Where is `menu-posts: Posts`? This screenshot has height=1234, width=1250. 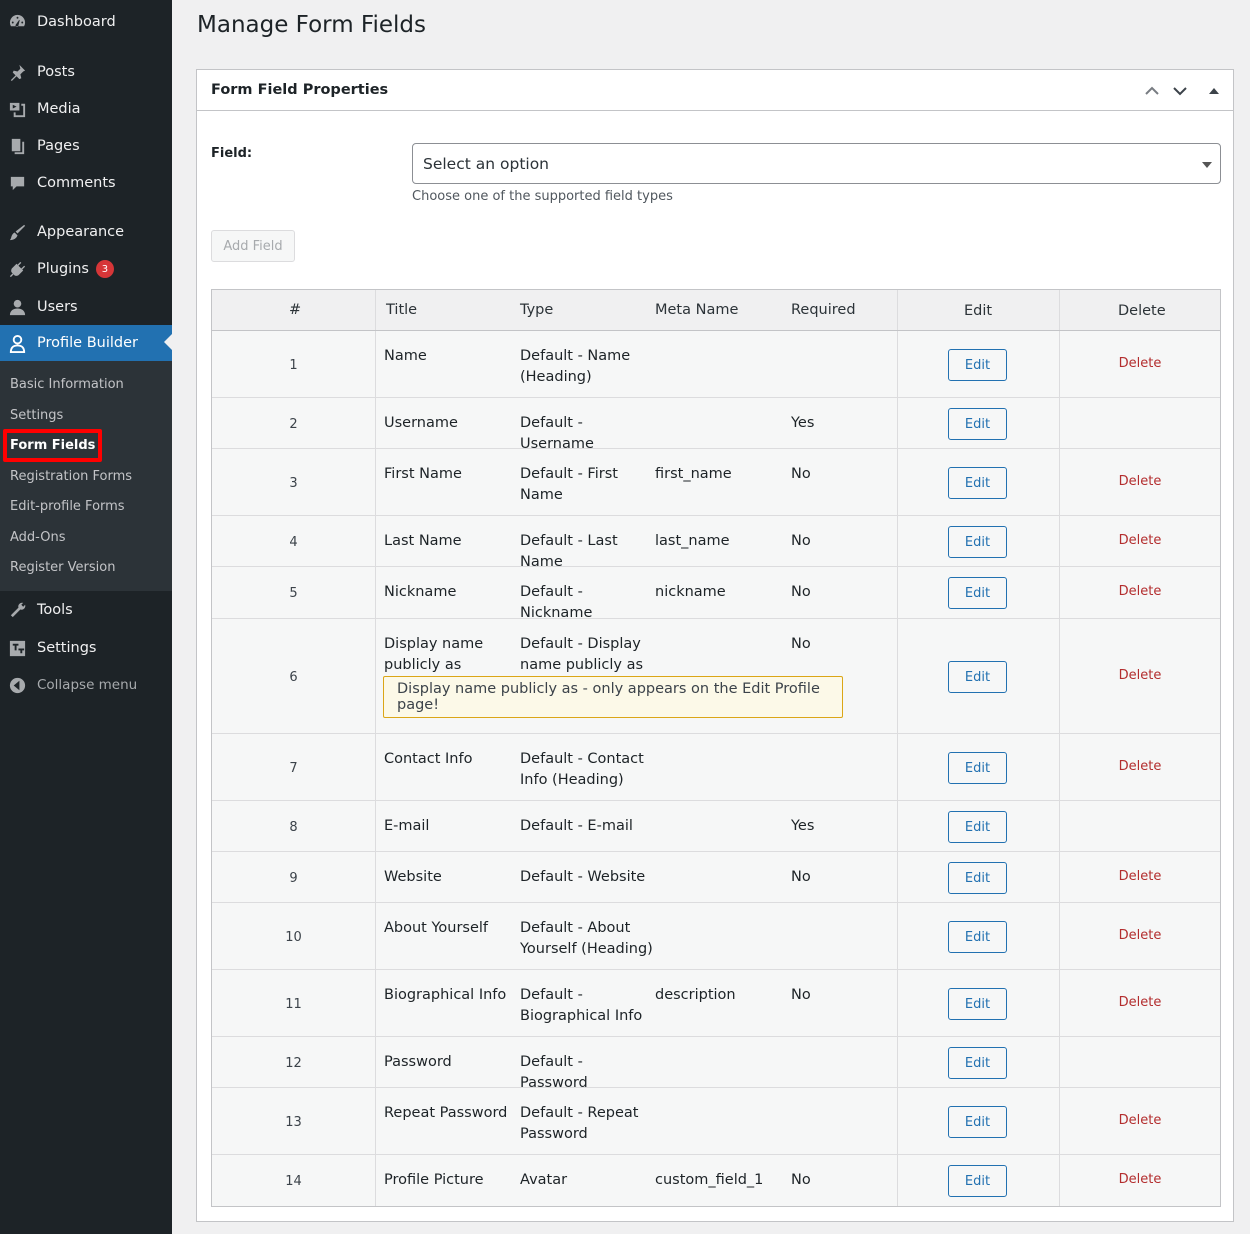 menu-posts: Posts is located at coordinates (86, 72).